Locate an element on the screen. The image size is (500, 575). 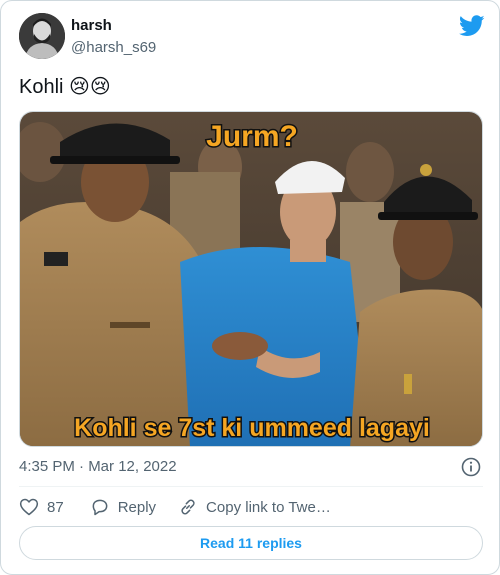
tweet-timestamp: 4:35 PM · Mar 12, 2022 is located at coordinates (98, 466).